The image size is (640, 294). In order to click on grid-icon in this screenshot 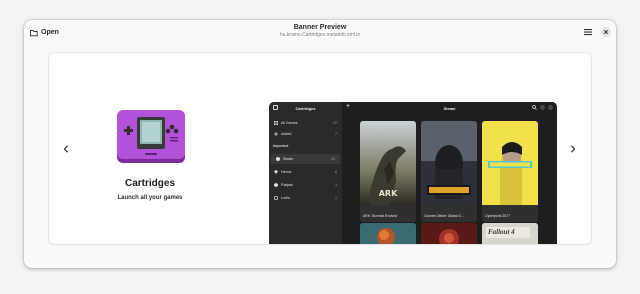, I will do `click(276, 123)`.